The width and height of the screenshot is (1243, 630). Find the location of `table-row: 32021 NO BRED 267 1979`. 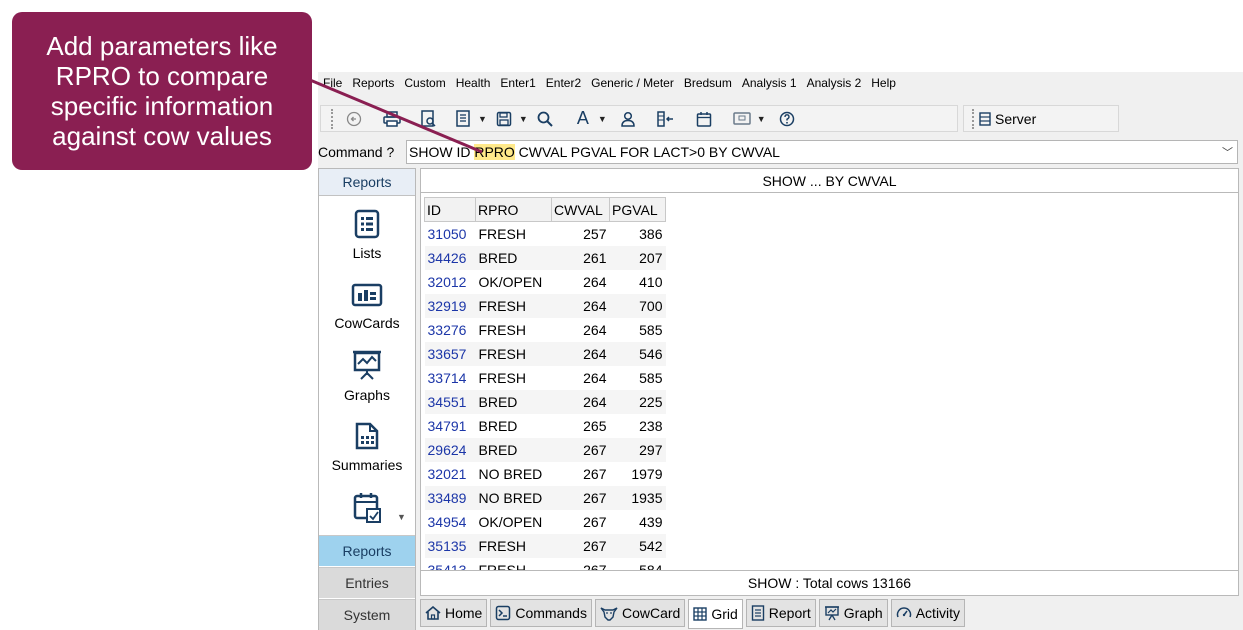

table-row: 32021 NO BRED 267 1979 is located at coordinates (545, 474).